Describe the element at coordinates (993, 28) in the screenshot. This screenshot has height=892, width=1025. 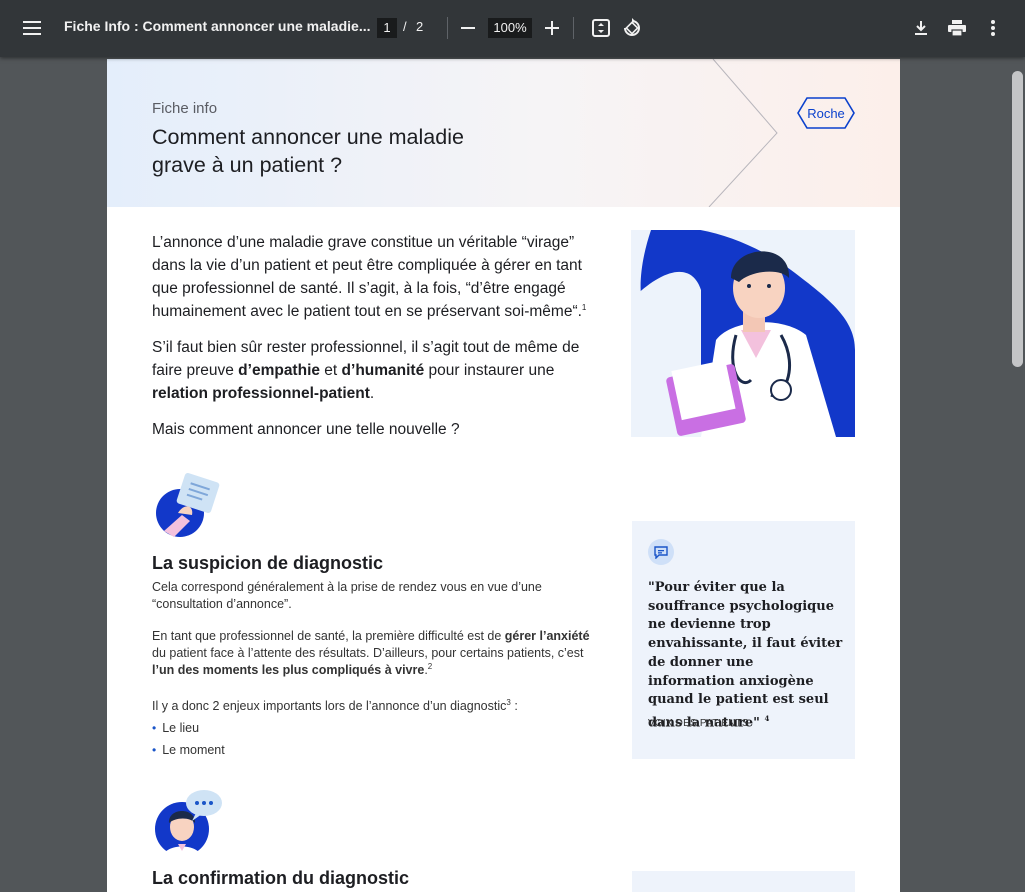
I see `more-options-icon` at that location.